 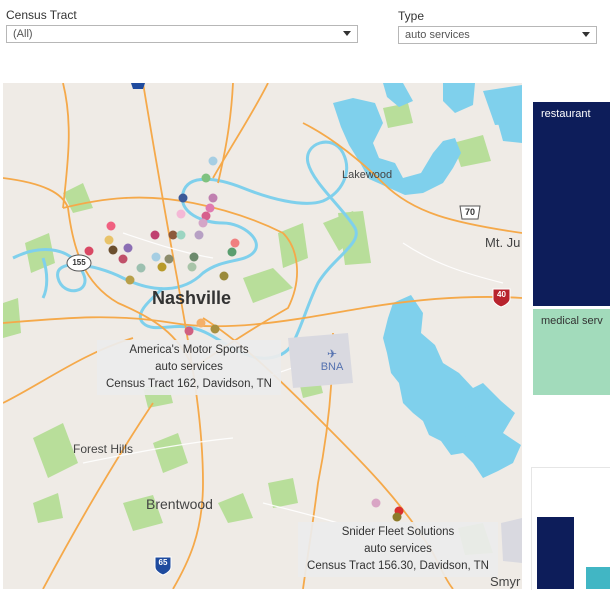 I want to click on tooltip-census-tract: Census Tract 162, Davidson, TN, so click(x=189, y=384).